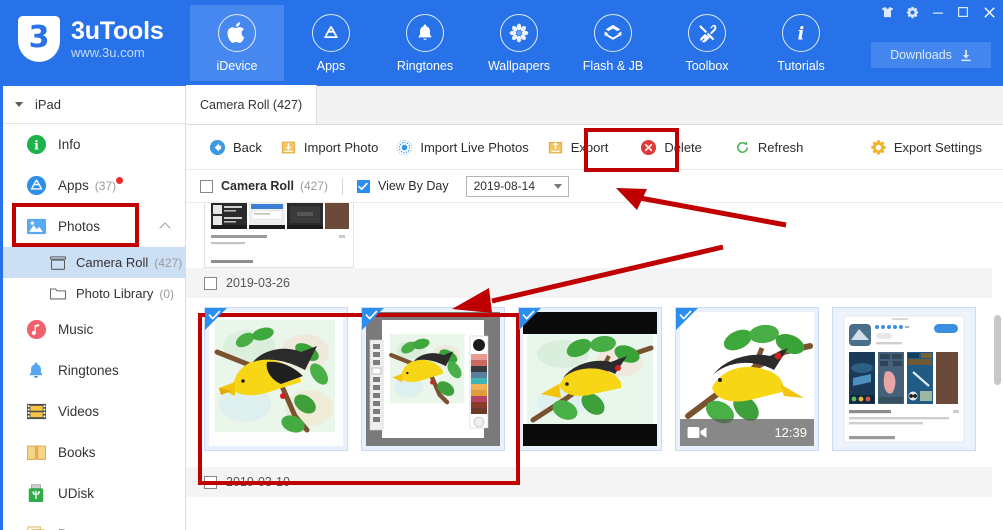  I want to click on sidebar-item-label: Ringtones, so click(88, 370).